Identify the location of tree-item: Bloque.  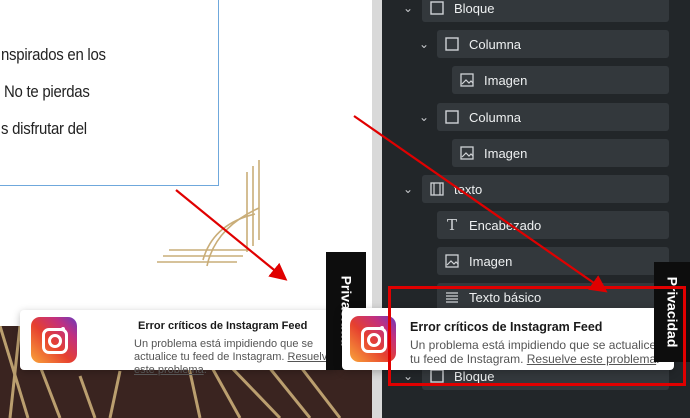
(545, 11).